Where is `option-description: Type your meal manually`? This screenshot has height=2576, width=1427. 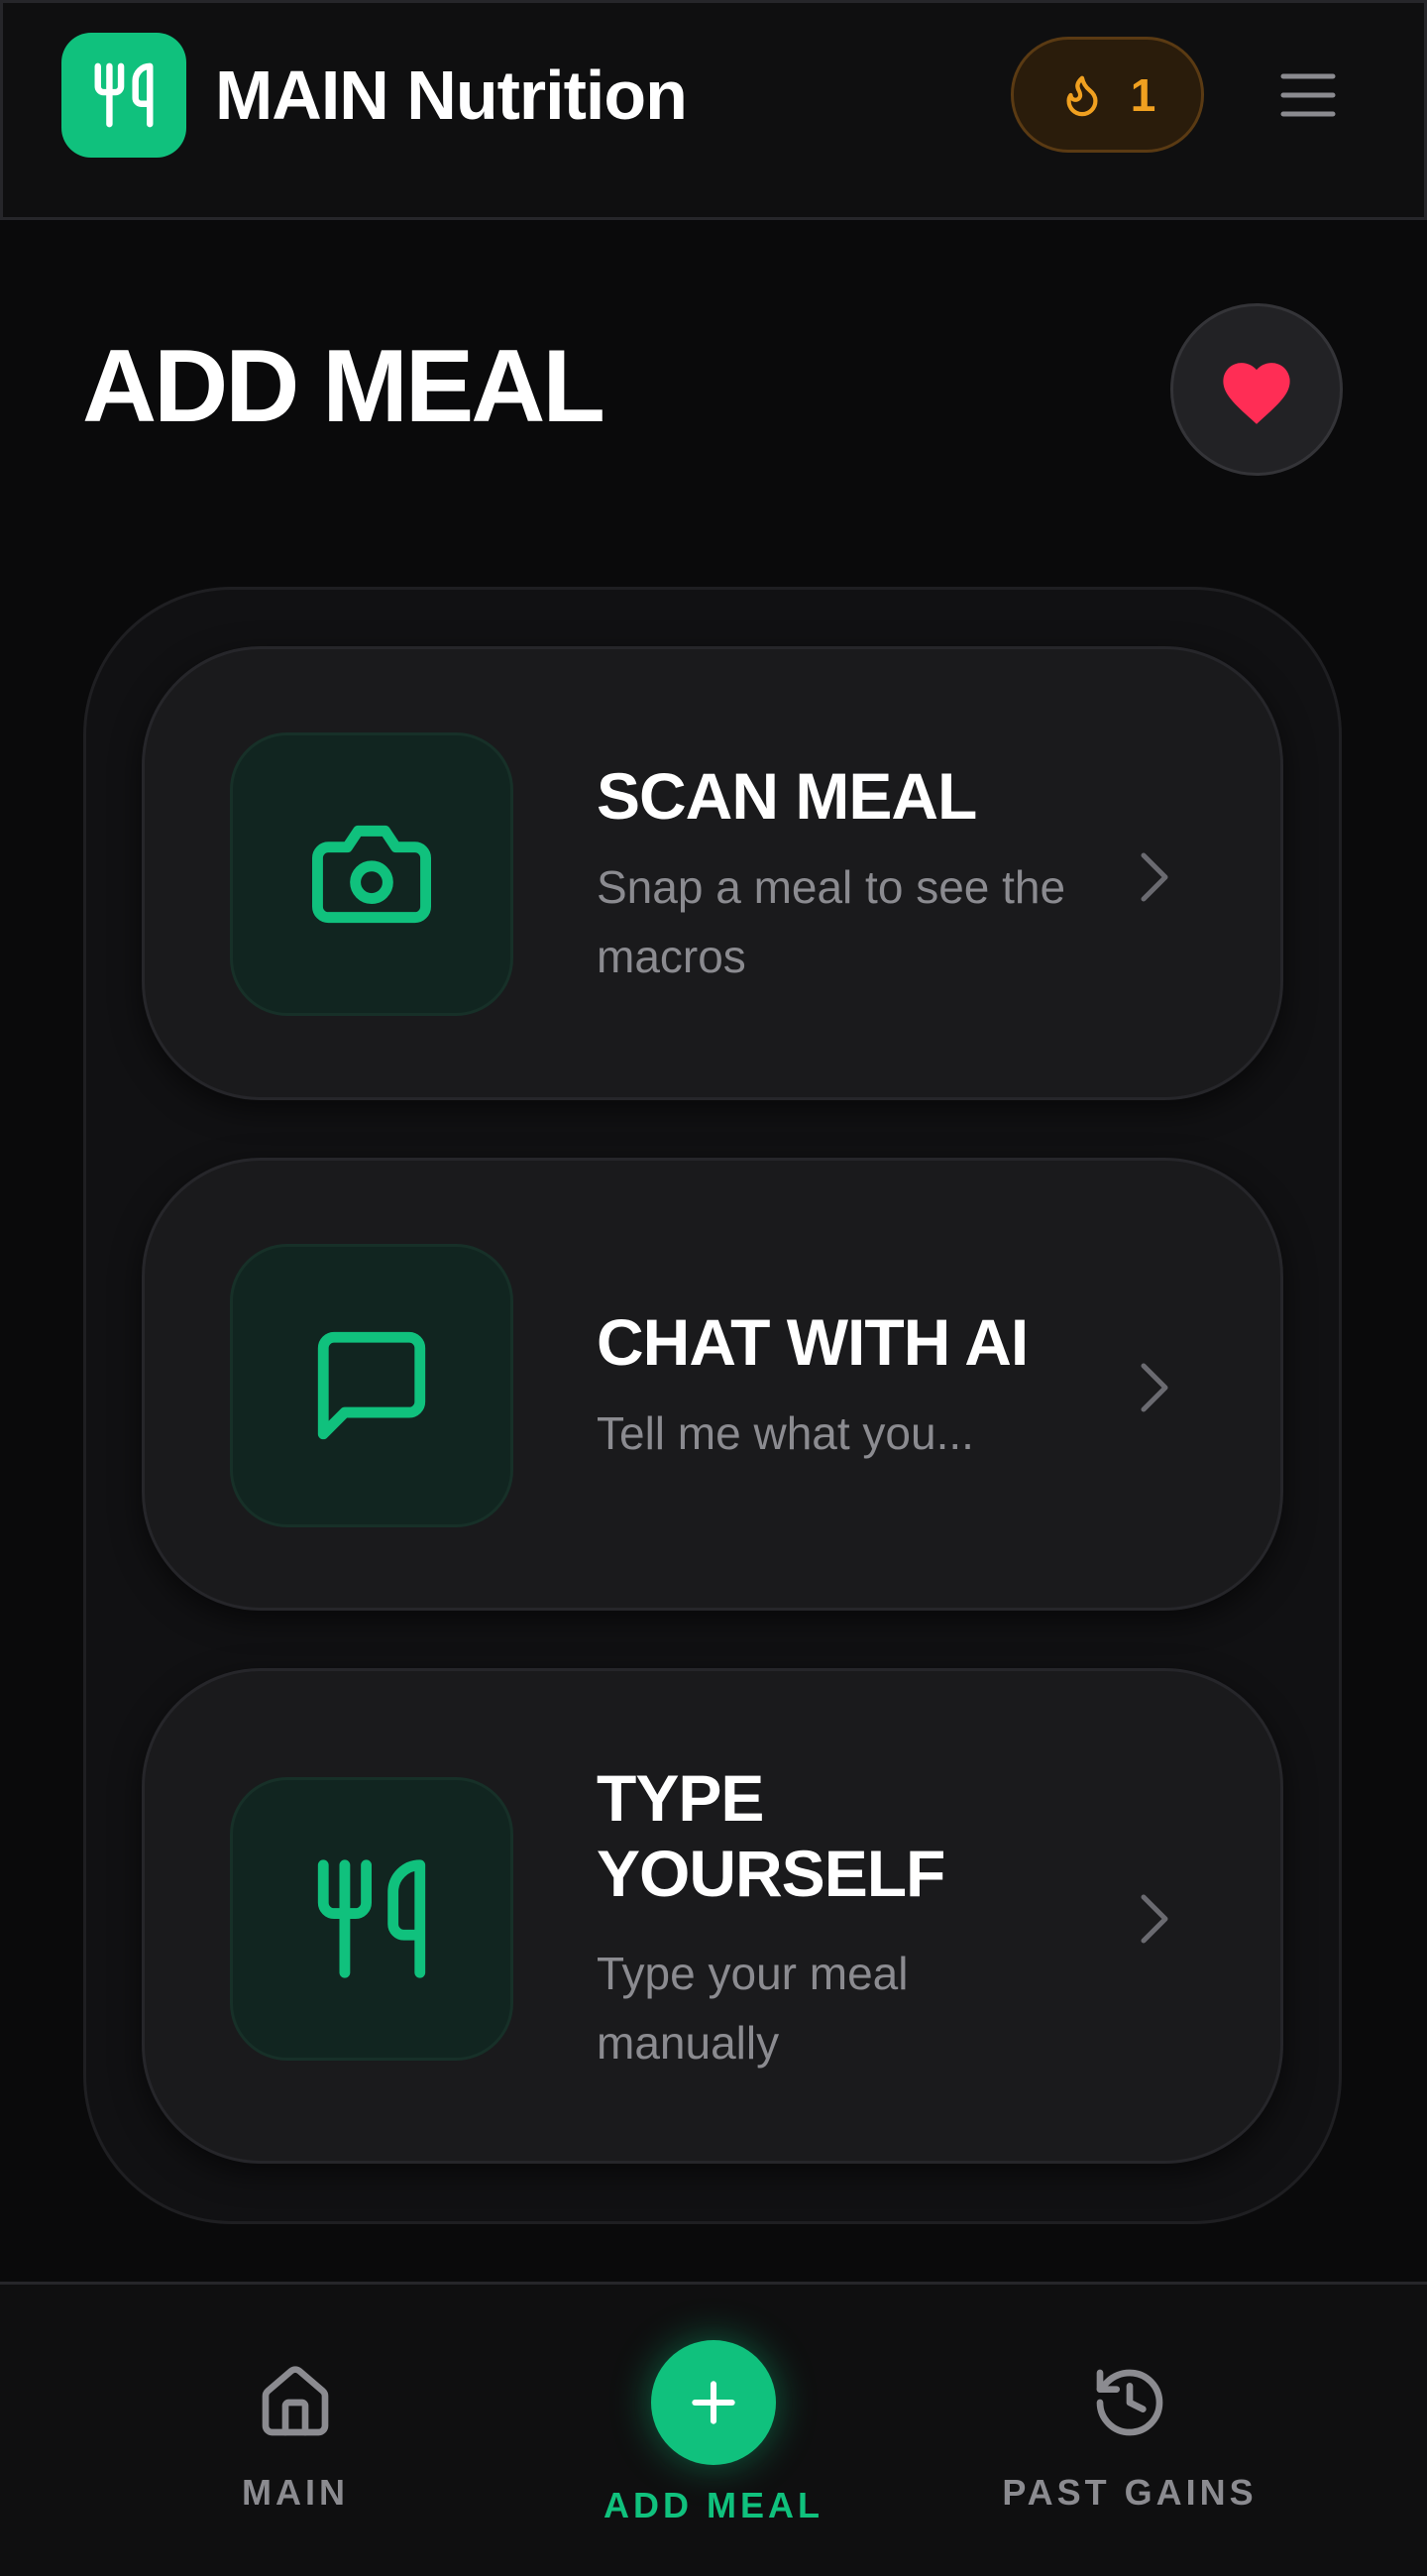
option-description: Type your meal manually is located at coordinates (753, 2008).